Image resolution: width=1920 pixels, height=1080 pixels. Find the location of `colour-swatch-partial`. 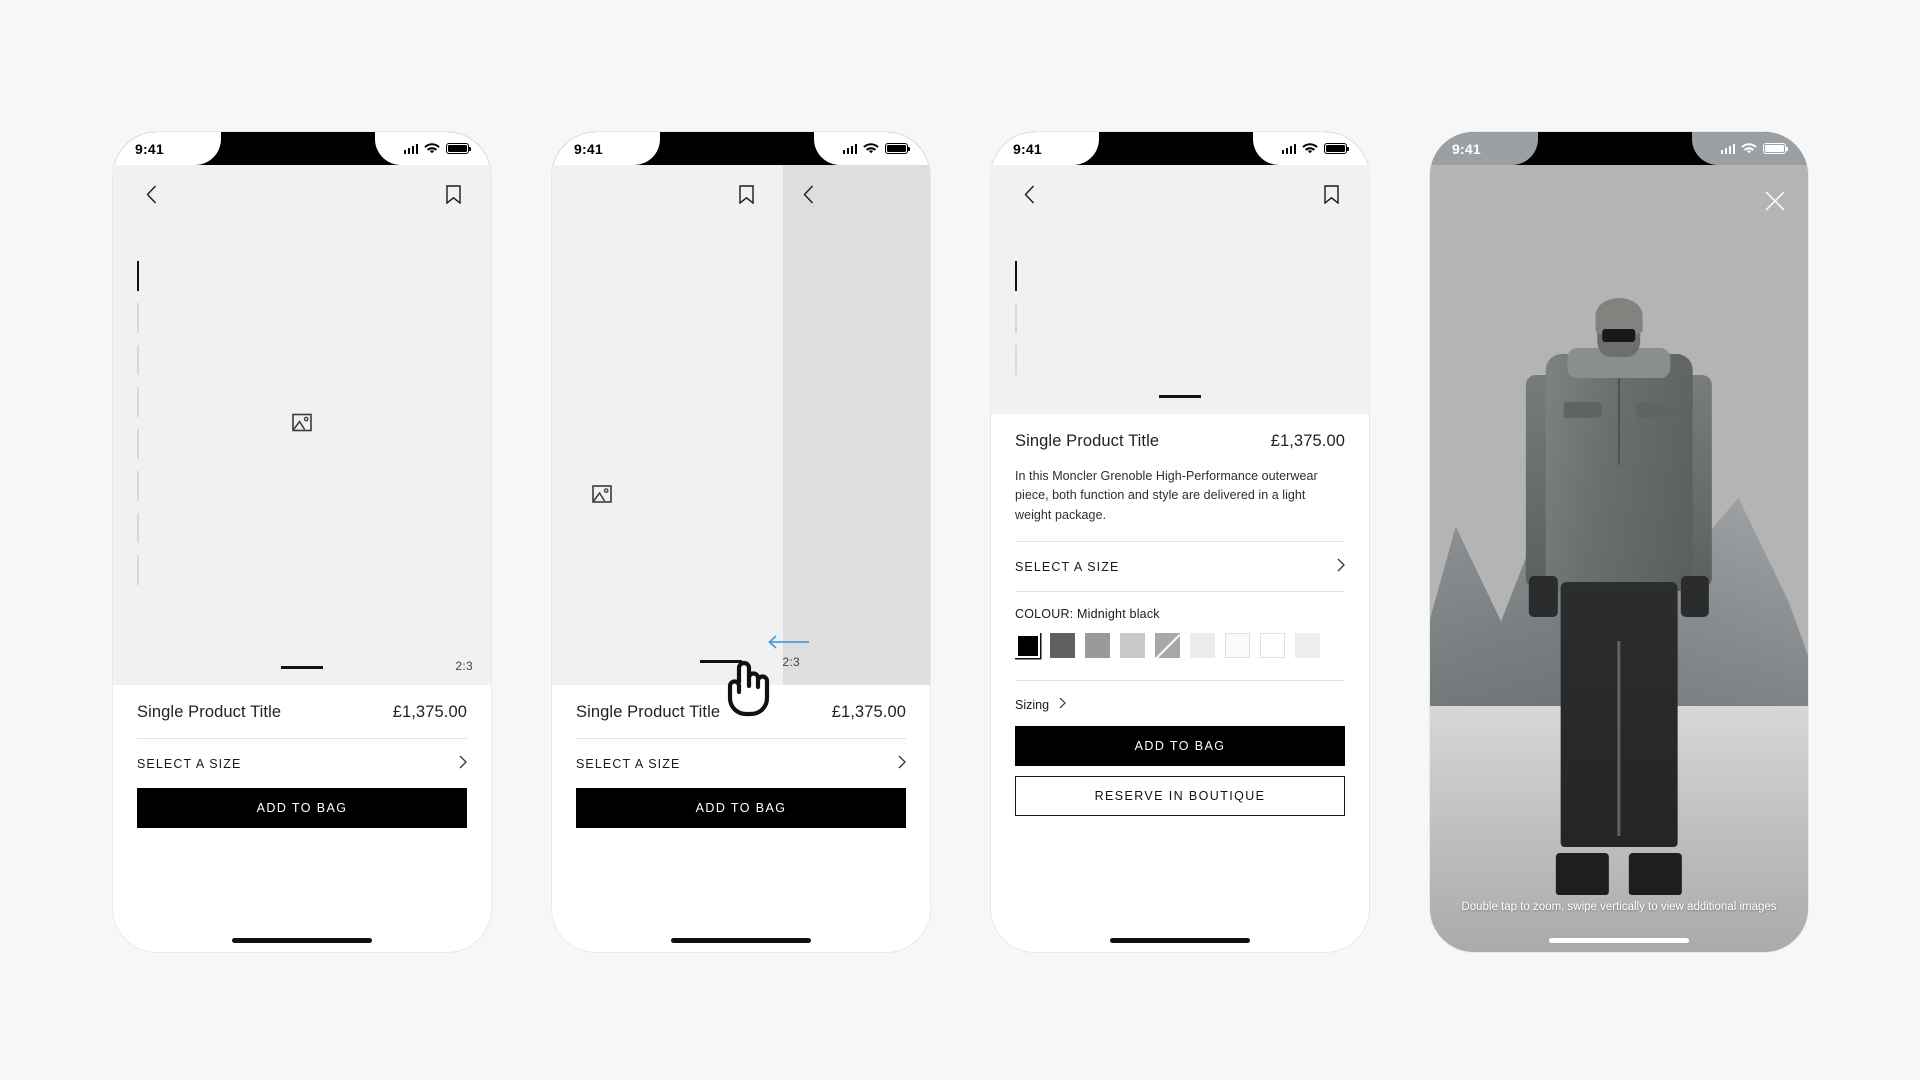

colour-swatch-partial is located at coordinates (1307, 646).